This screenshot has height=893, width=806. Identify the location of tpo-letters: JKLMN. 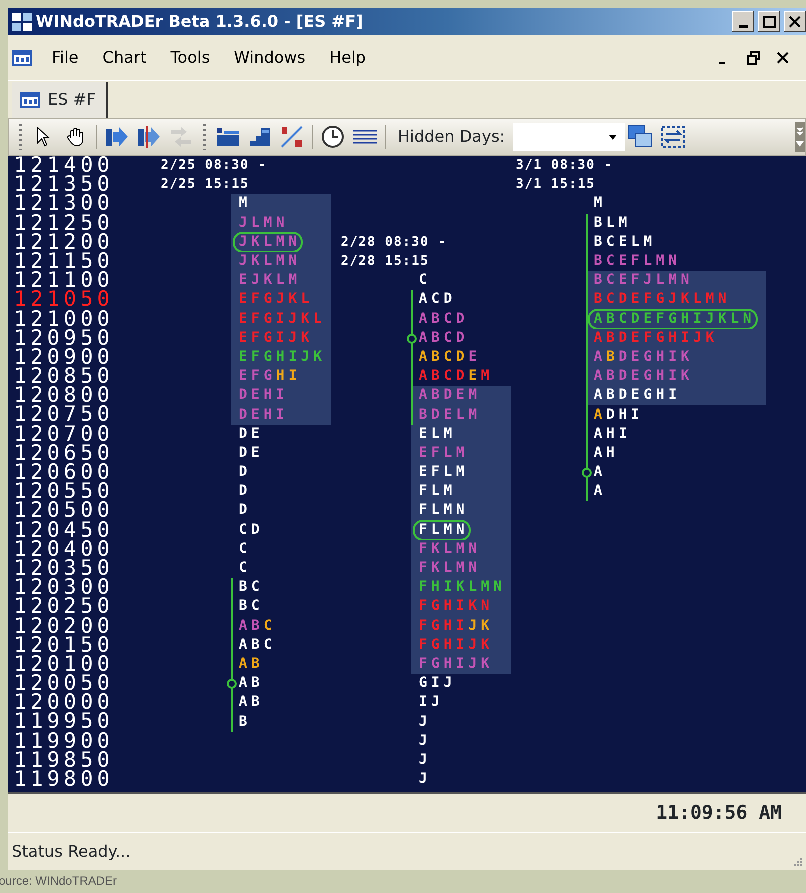
(270, 261).